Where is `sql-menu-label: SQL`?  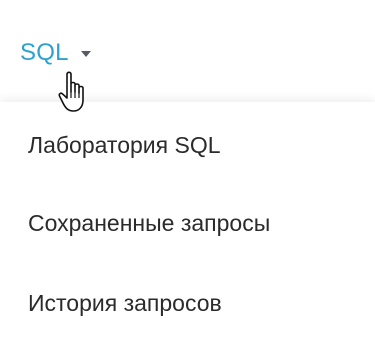 sql-menu-label: SQL is located at coordinates (44, 52).